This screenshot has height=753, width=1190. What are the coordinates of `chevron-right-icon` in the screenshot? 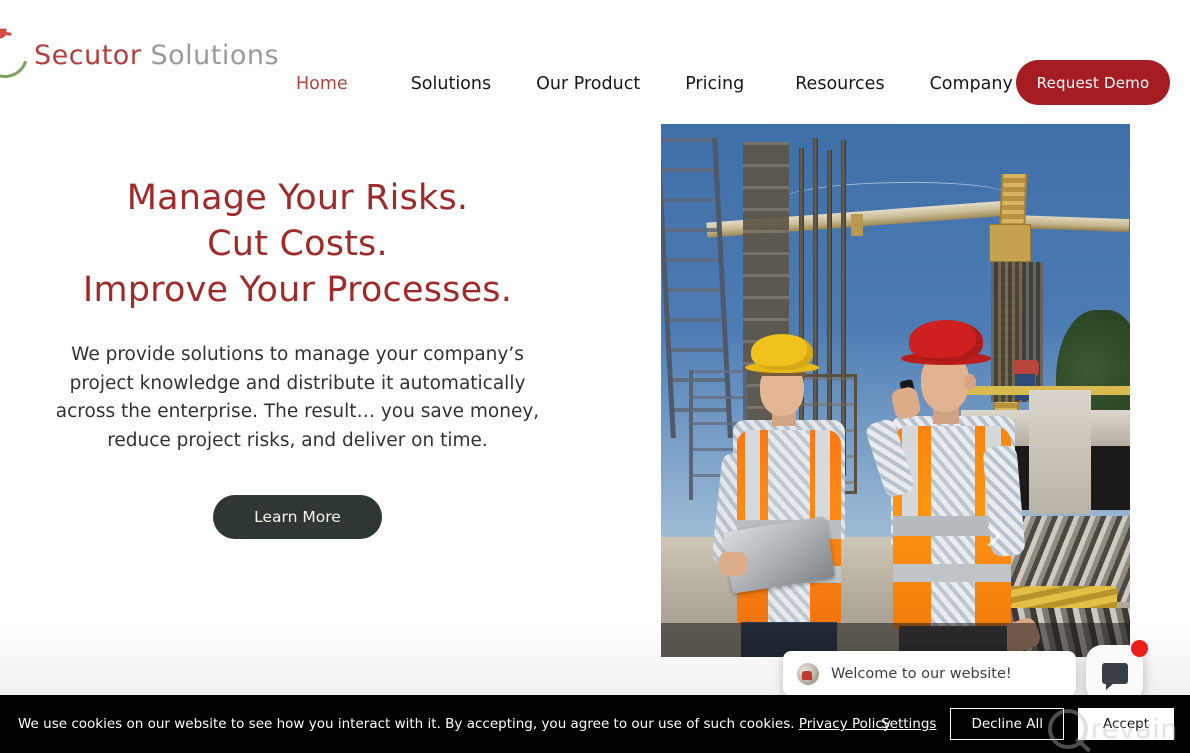 It's located at (993, 535).